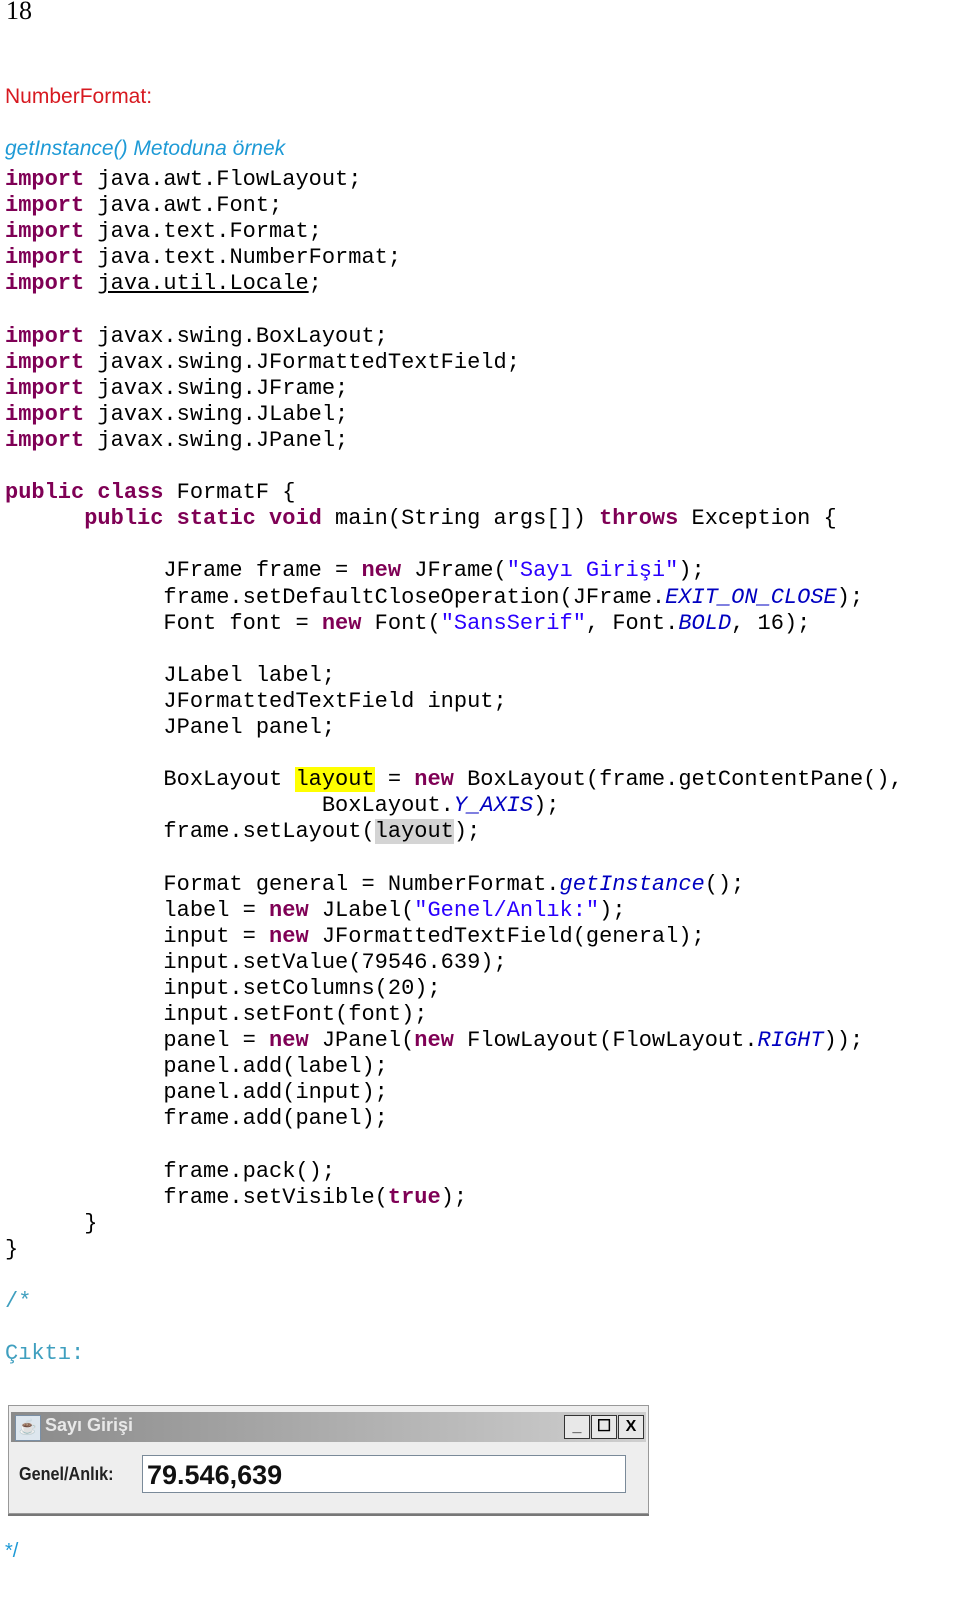 This screenshot has height=1603, width=960. I want to click on code-token: Y_AXIS, so click(493, 806).